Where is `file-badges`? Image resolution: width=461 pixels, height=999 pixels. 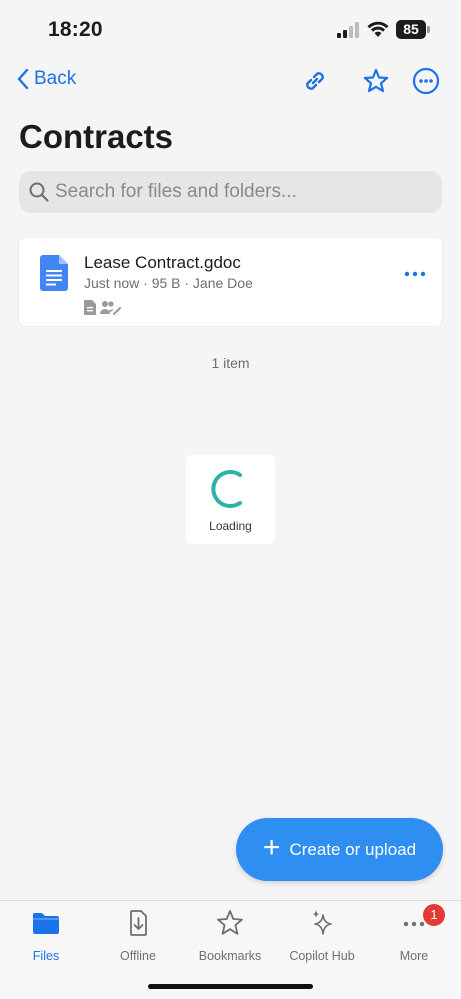 file-badges is located at coordinates (103, 307).